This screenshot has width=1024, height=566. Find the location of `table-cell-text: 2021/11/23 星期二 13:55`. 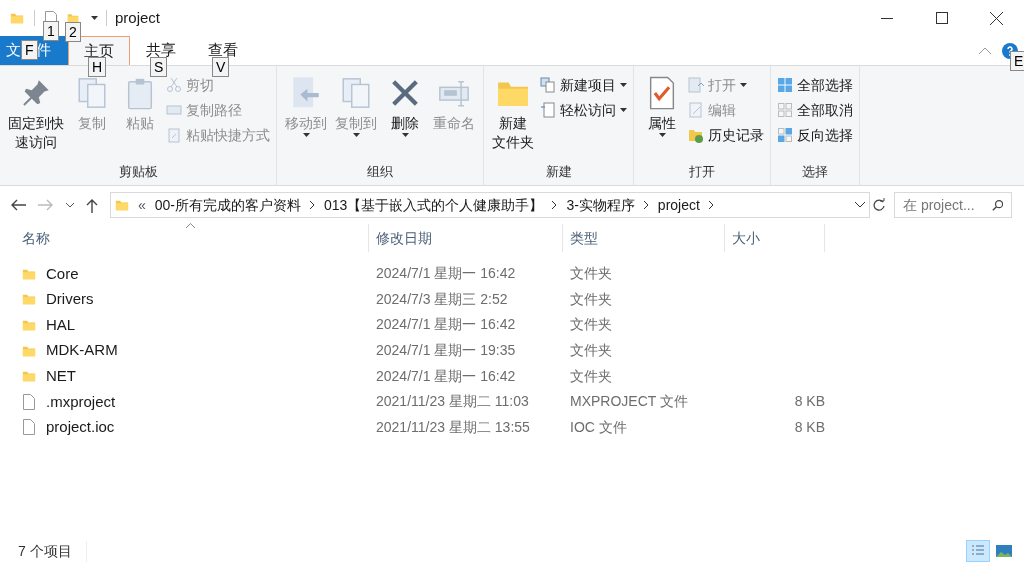

table-cell-text: 2021/11/23 星期二 13:55 is located at coordinates (453, 427).